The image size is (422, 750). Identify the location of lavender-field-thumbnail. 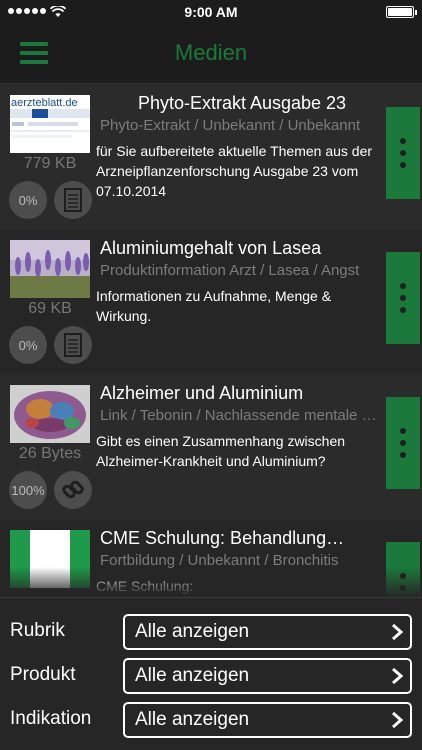
(50, 269).